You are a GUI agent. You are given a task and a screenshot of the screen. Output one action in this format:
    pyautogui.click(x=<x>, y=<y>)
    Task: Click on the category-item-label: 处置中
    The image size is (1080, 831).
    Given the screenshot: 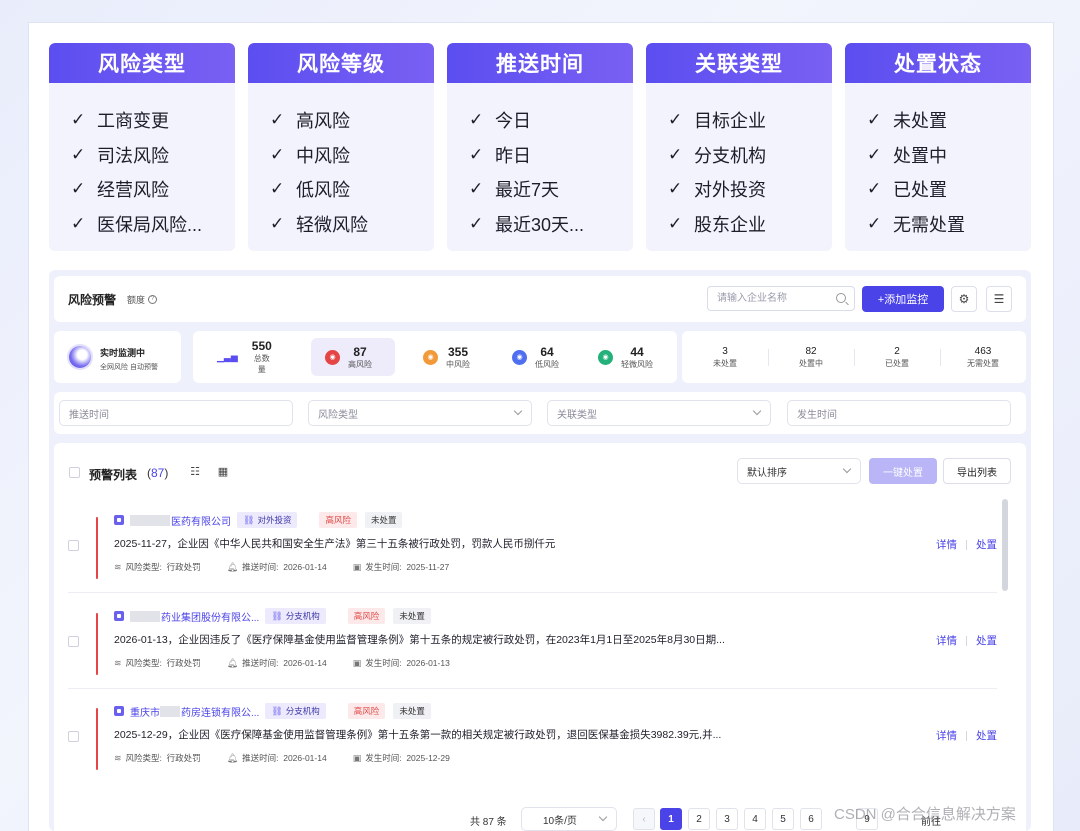 What is the action you would take?
    pyautogui.click(x=920, y=155)
    